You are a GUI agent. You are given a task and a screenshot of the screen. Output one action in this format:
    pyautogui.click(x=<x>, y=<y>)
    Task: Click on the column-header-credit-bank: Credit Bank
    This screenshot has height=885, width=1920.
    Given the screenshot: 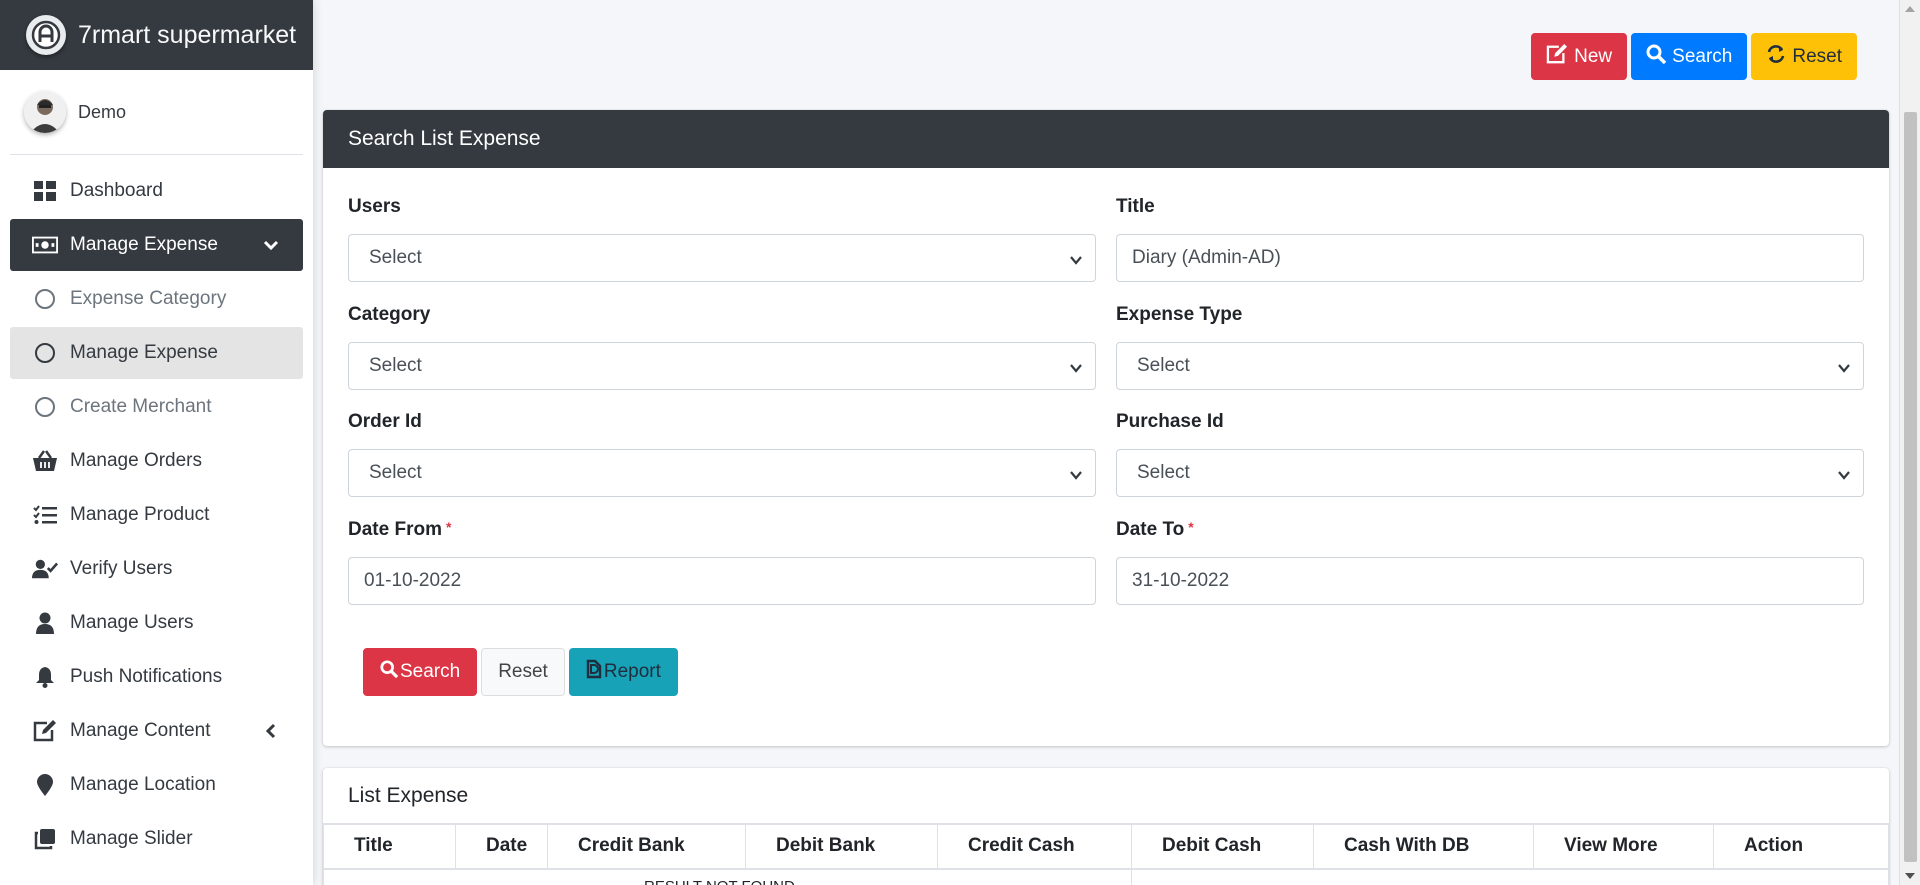 What is the action you would take?
    pyautogui.click(x=646, y=847)
    